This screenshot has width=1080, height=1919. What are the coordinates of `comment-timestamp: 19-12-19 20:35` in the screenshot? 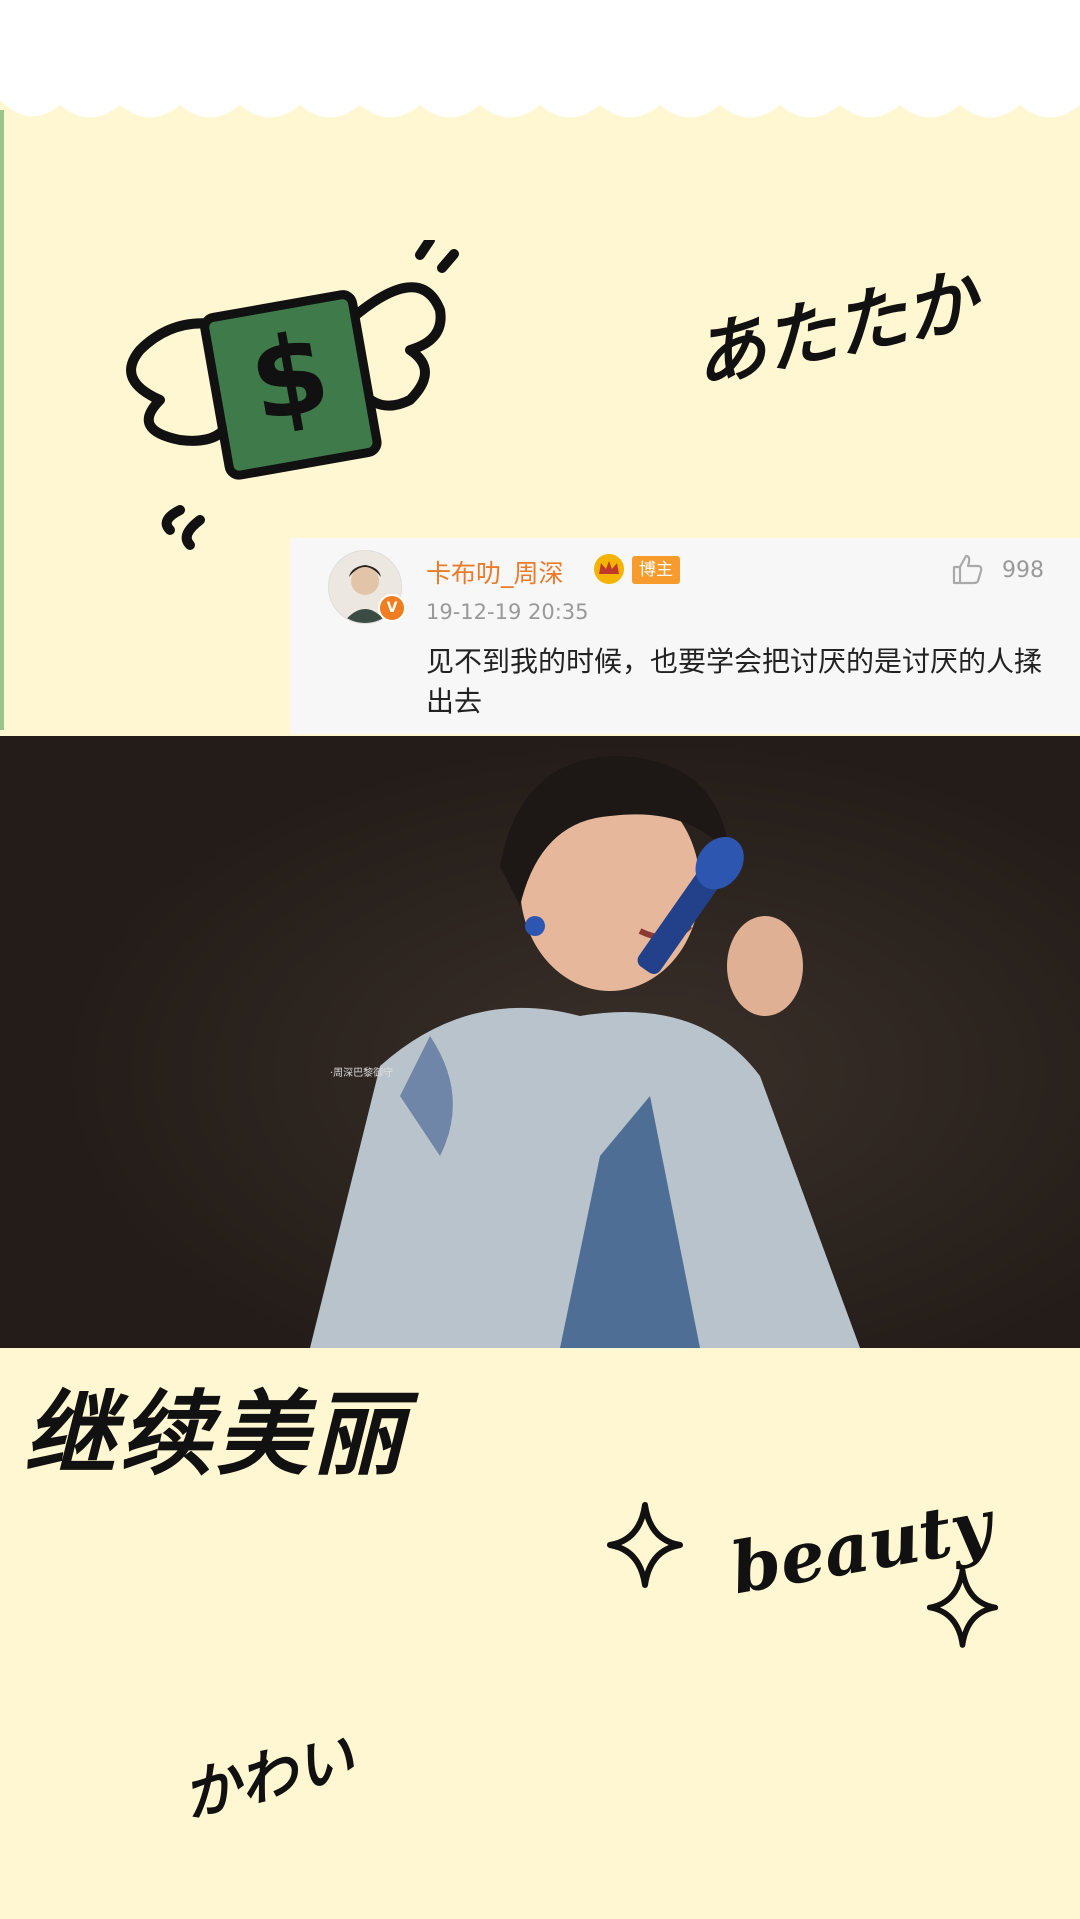 It's located at (507, 612).